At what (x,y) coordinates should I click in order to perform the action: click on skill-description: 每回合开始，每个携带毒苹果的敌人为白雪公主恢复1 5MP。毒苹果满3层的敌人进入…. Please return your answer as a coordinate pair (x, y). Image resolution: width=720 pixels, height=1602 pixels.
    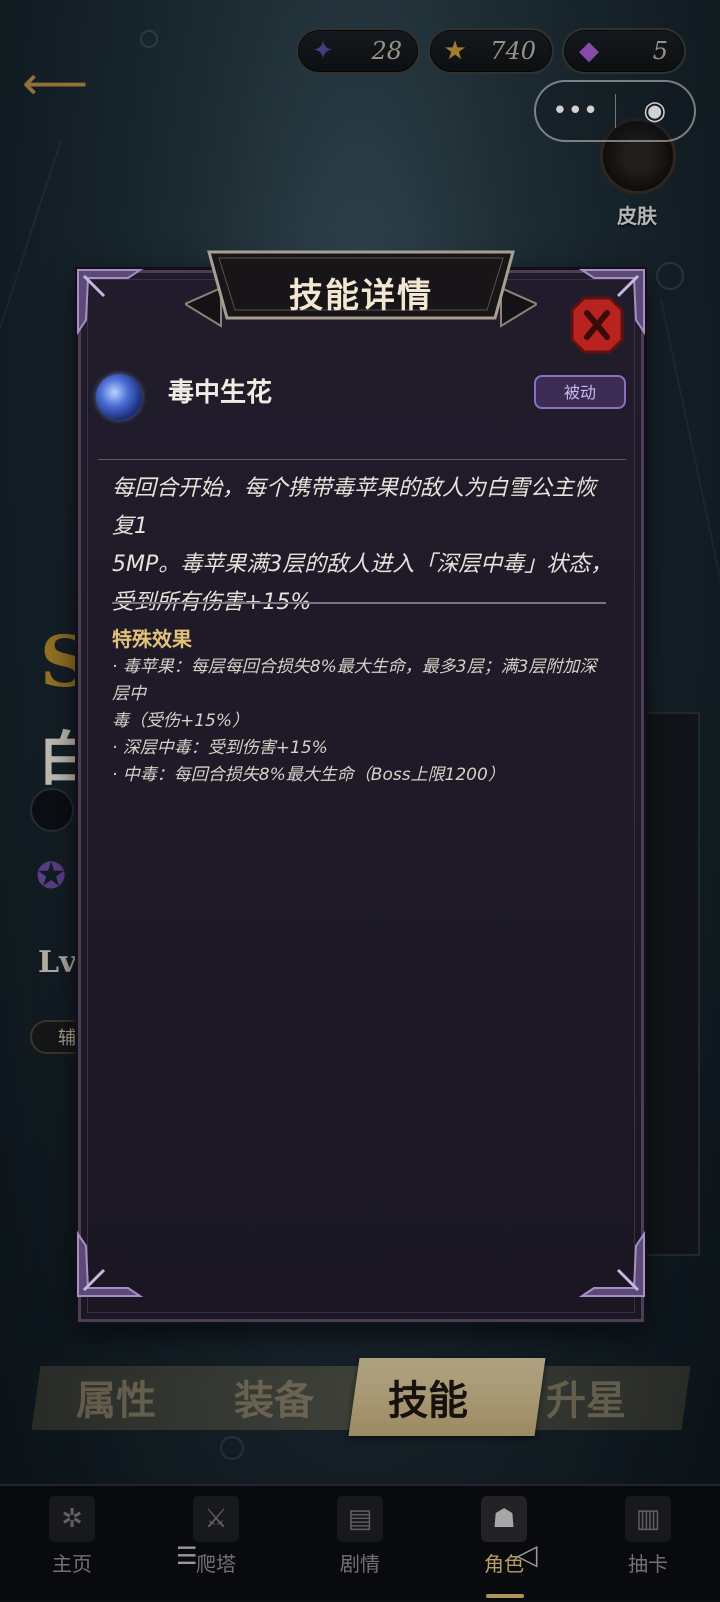
    Looking at the image, I should click on (364, 546).